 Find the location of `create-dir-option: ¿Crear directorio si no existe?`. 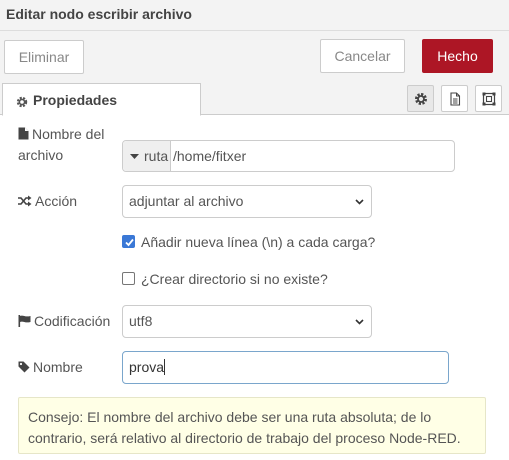

create-dir-option: ¿Crear directorio si no existe? is located at coordinates (232, 279).